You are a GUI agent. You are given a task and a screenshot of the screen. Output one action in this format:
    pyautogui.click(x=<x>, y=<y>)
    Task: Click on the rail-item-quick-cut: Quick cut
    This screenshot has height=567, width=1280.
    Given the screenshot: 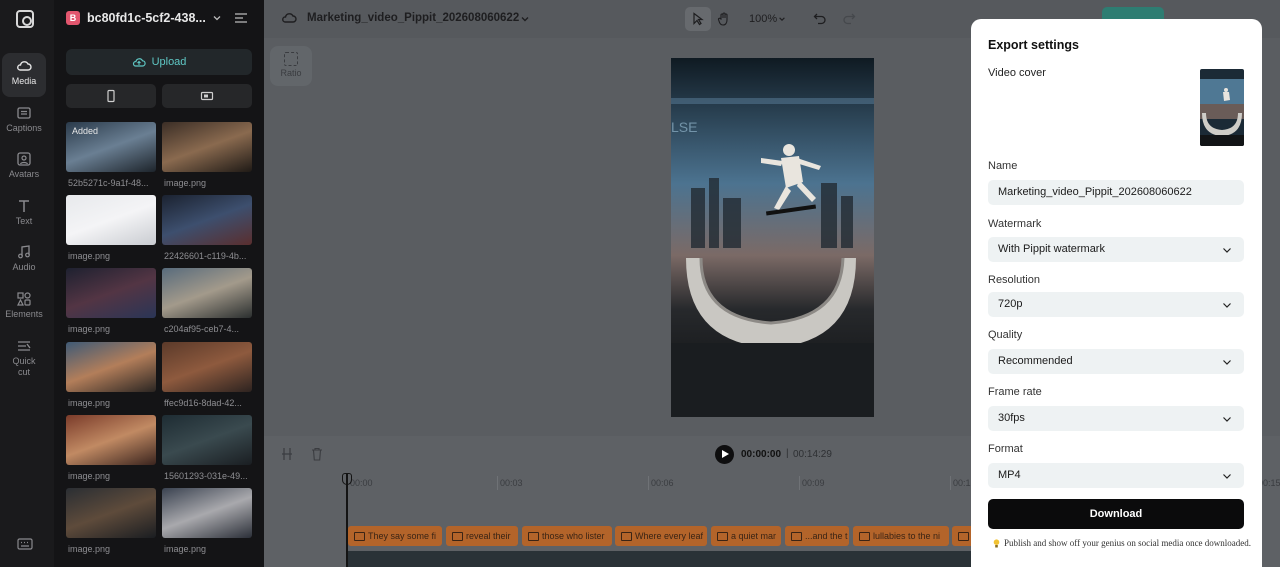 What is the action you would take?
    pyautogui.click(x=24, y=358)
    